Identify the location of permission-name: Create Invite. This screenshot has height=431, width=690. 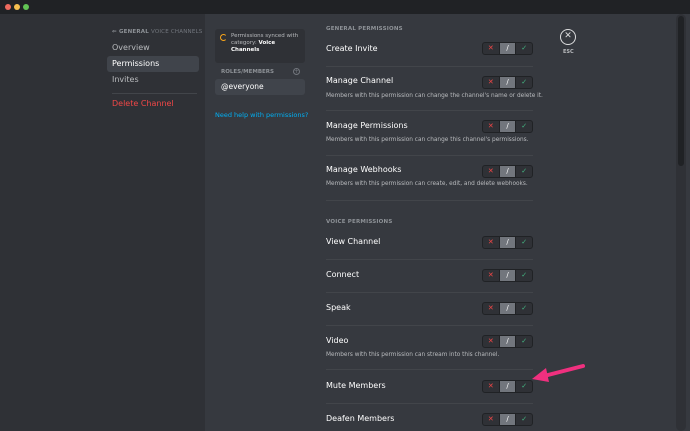
(352, 48).